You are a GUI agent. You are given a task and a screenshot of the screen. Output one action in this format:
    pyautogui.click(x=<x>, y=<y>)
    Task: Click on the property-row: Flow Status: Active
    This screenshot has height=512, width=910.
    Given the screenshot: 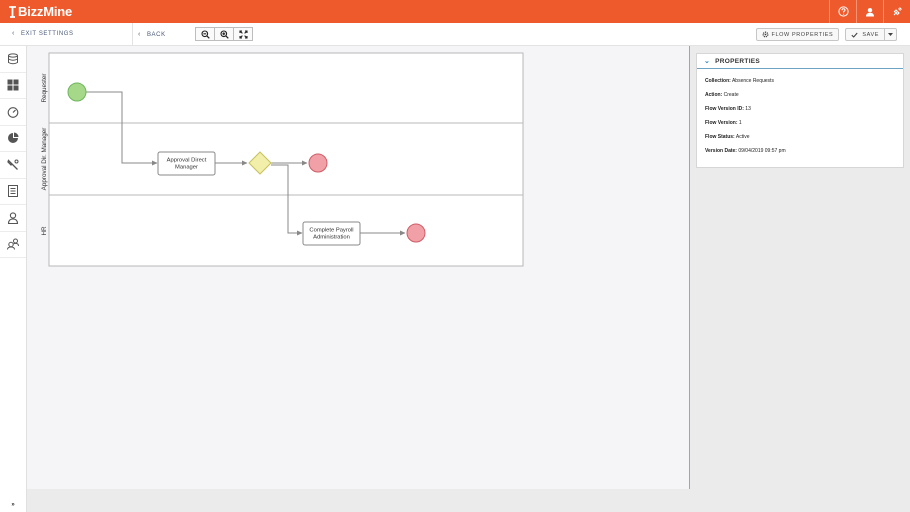 What is the action you would take?
    pyautogui.click(x=727, y=137)
    